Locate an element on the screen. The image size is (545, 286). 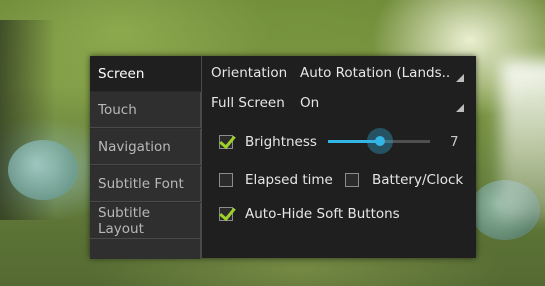
battery-clock-checkbox is located at coordinates (352, 180).